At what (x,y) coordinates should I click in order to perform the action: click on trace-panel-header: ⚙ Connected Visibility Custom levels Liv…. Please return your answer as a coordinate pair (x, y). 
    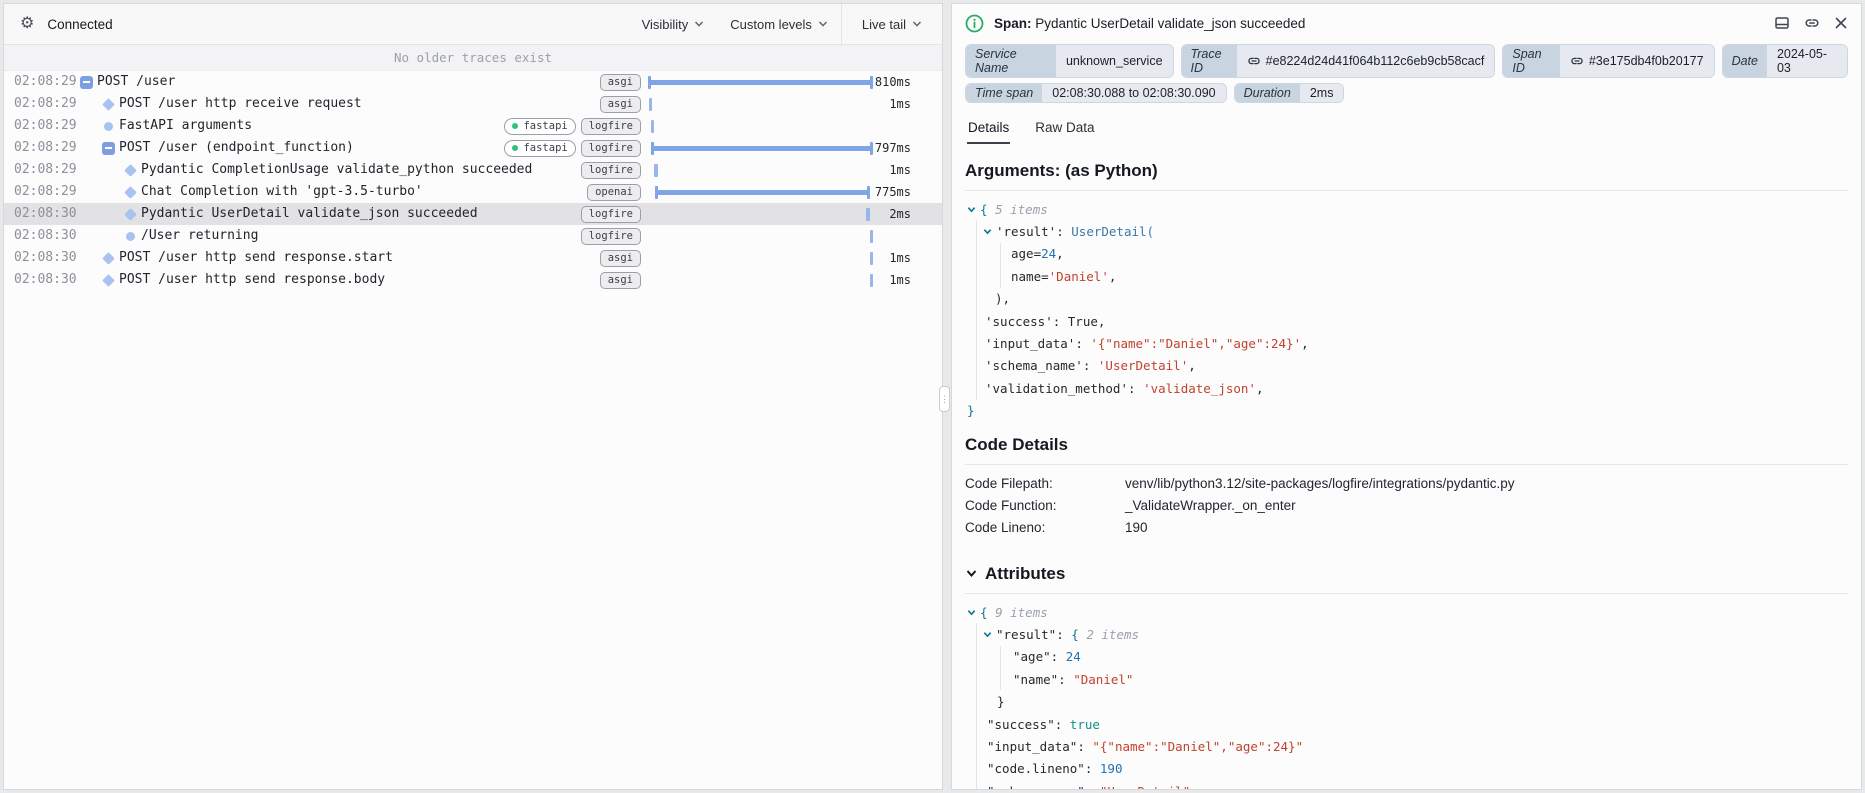
    Looking at the image, I should click on (473, 24).